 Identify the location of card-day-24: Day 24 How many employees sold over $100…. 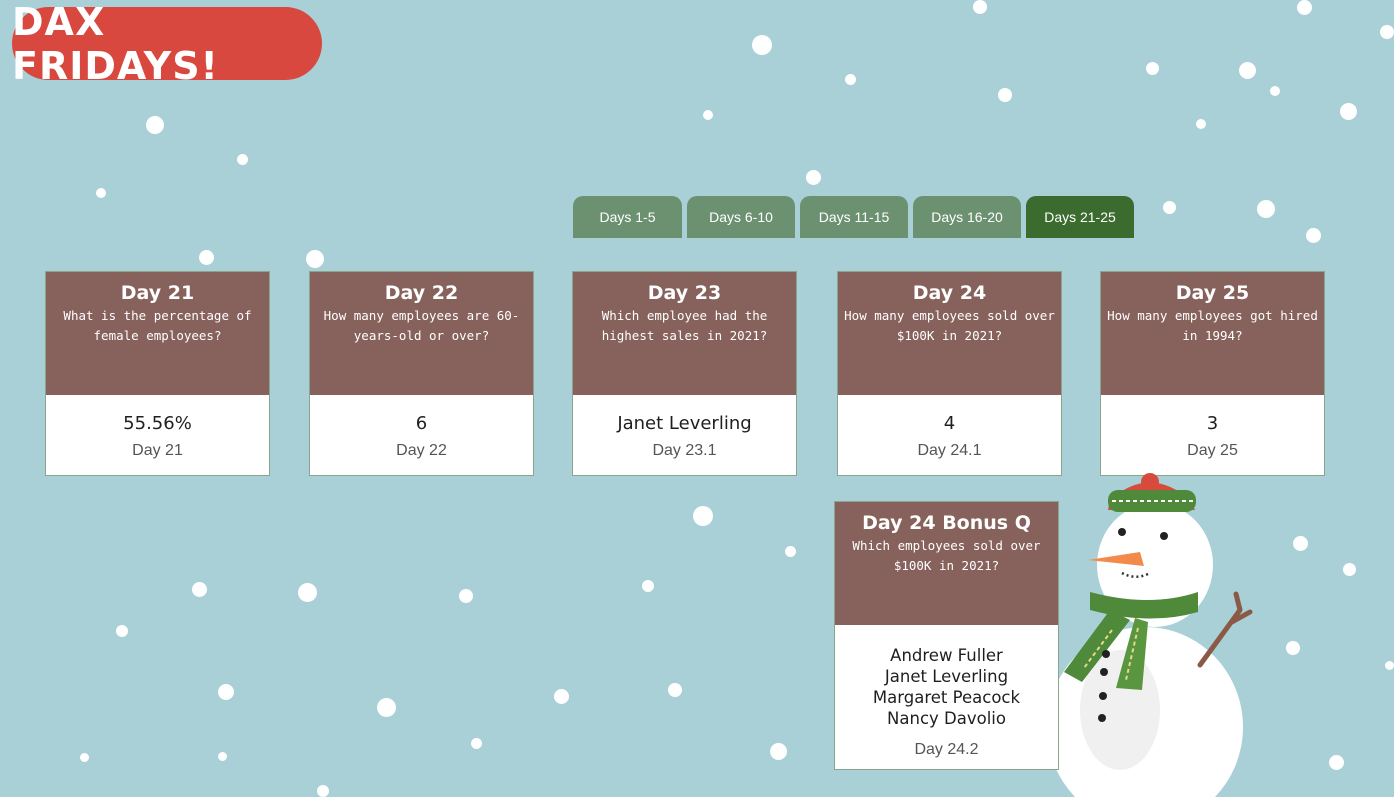
(949, 373).